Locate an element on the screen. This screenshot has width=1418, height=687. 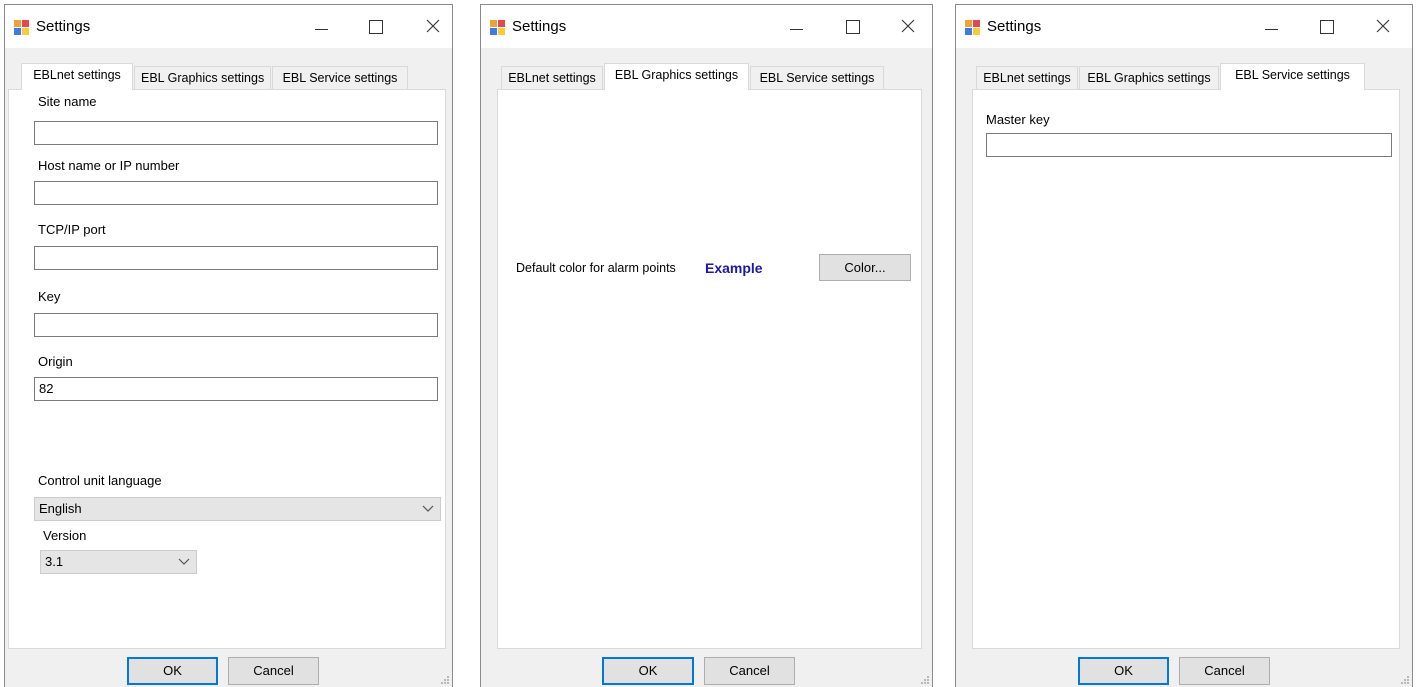
key-field is located at coordinates (236, 325).